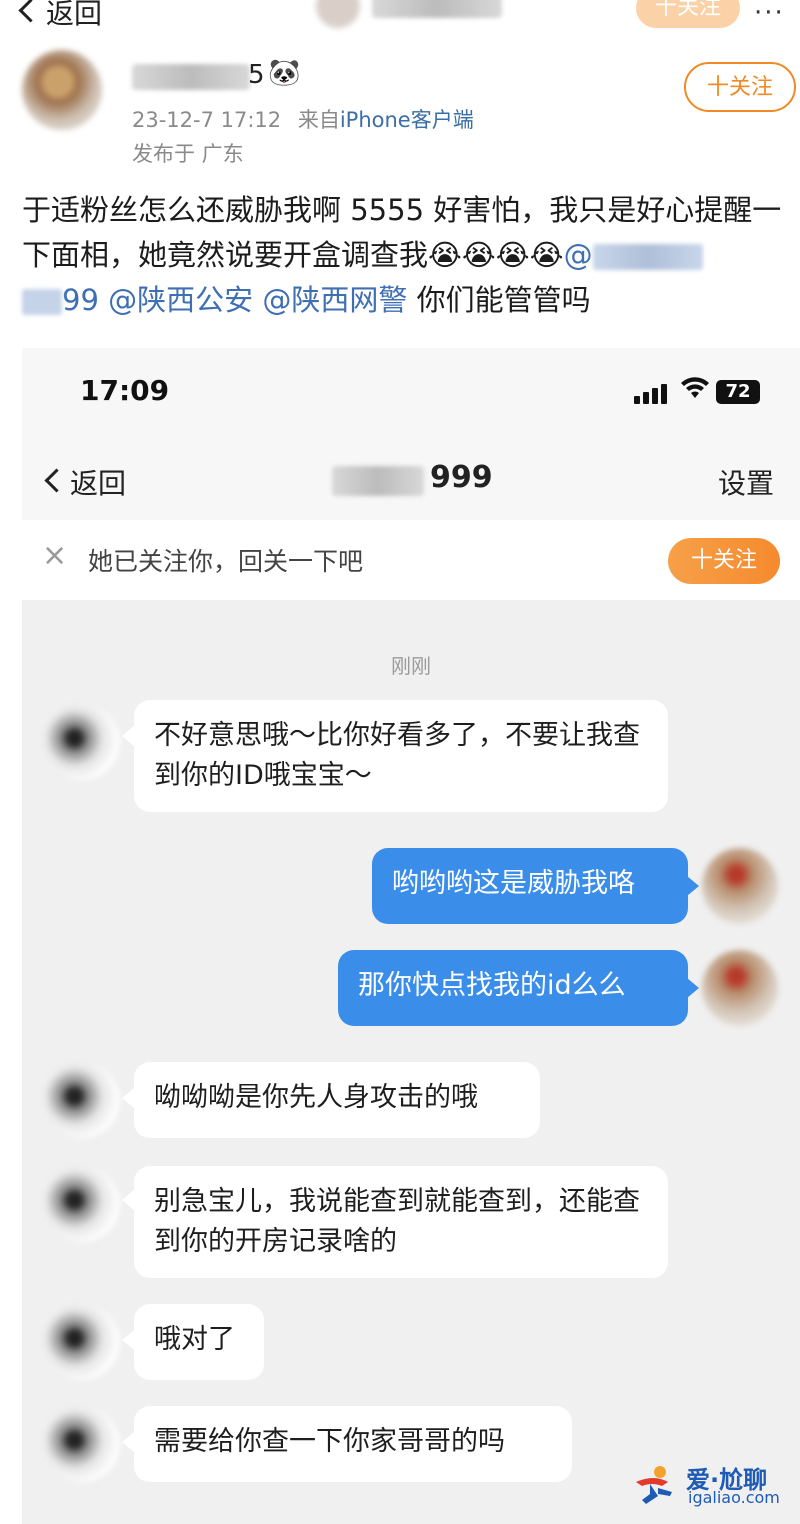 This screenshot has height=1524, width=800. I want to click on battery-icon: 72, so click(738, 392).